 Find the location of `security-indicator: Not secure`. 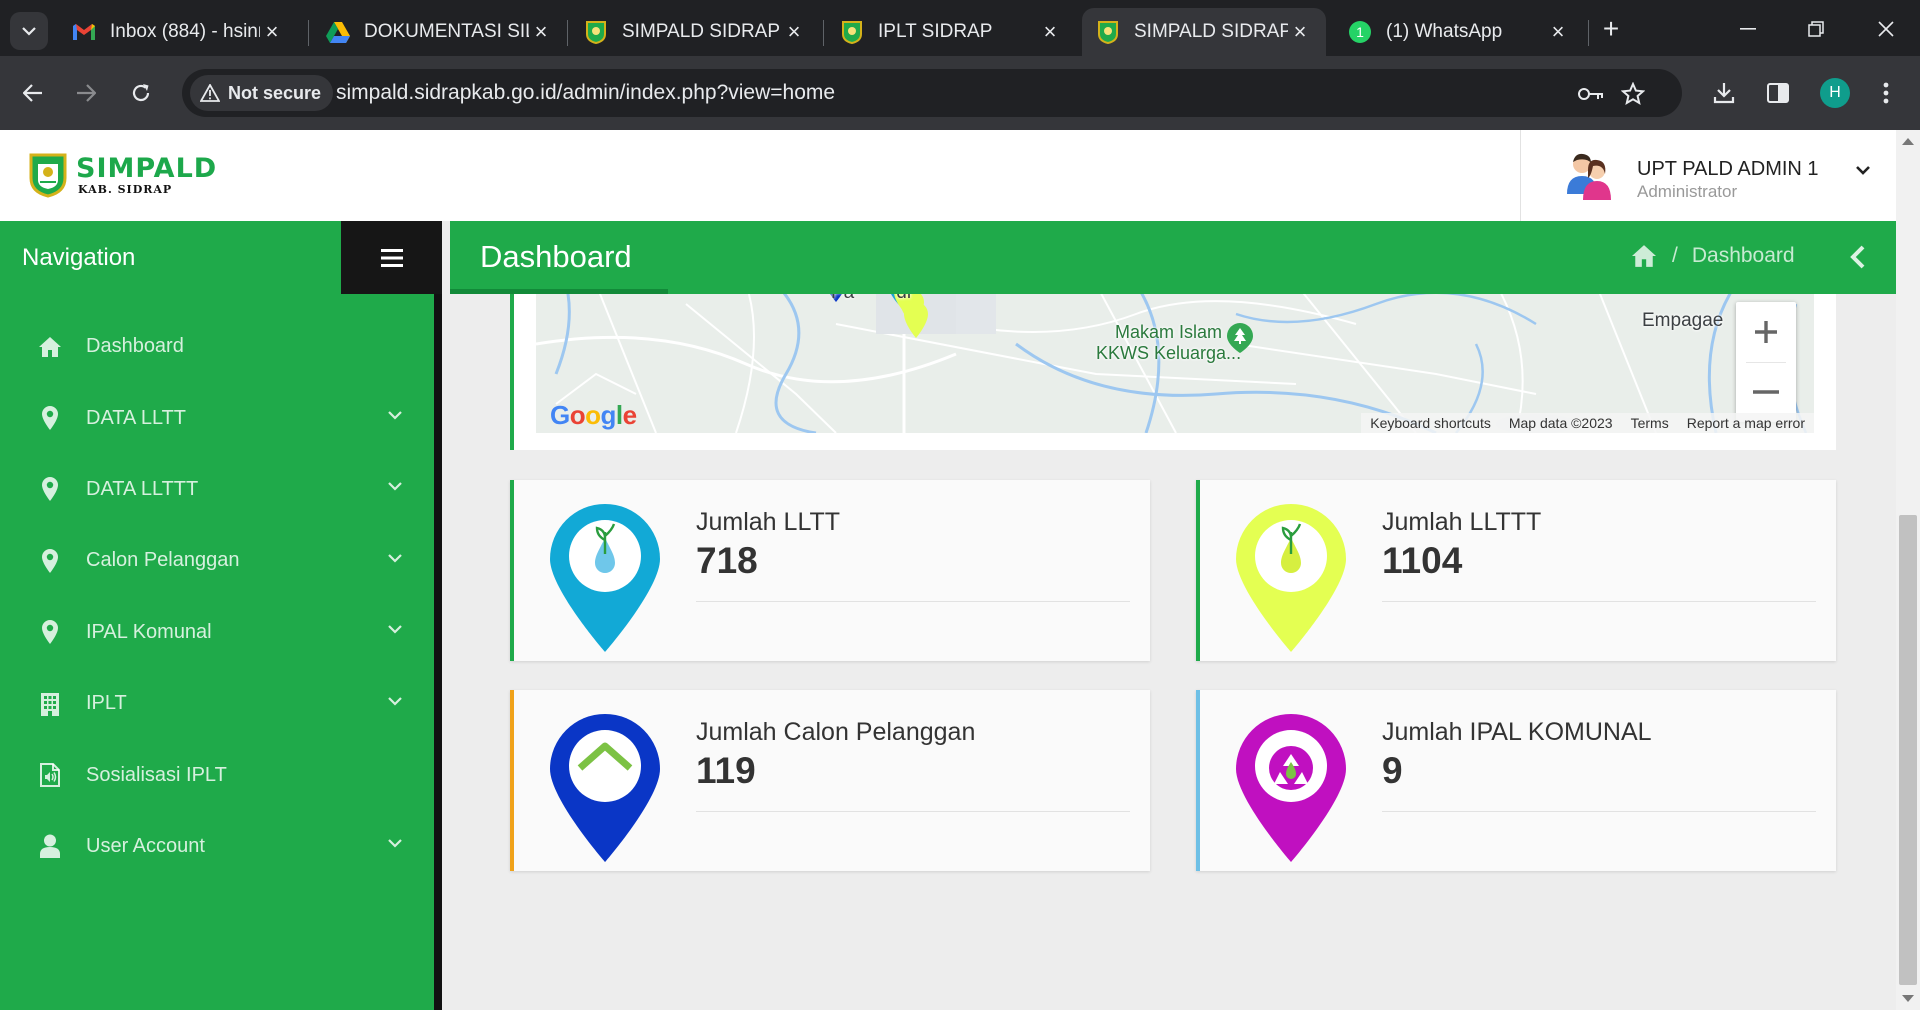

security-indicator: Not secure is located at coordinates (262, 93).